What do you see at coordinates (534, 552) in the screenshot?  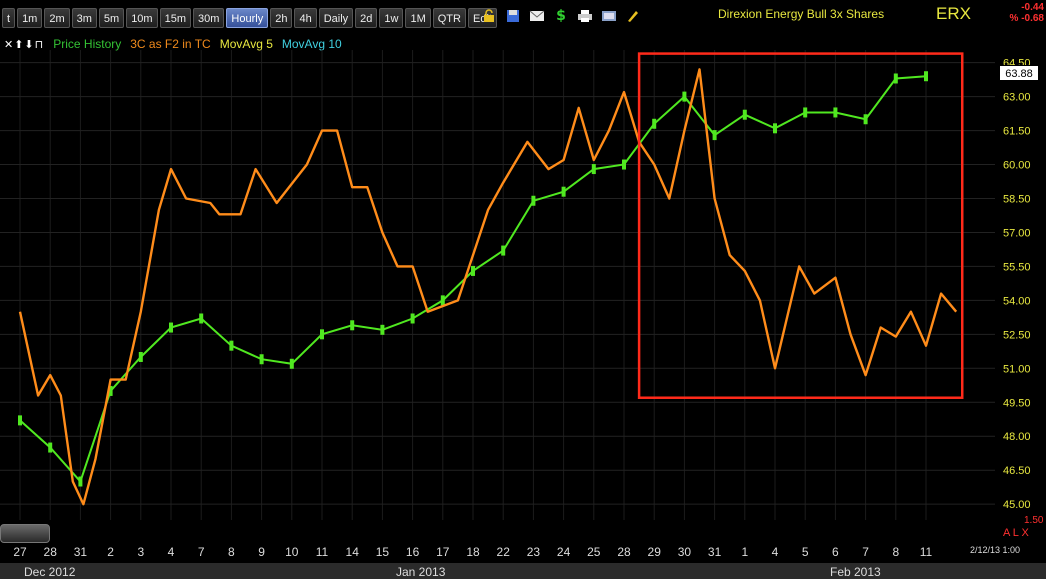 I see `x-tick-label: 23` at bounding box center [534, 552].